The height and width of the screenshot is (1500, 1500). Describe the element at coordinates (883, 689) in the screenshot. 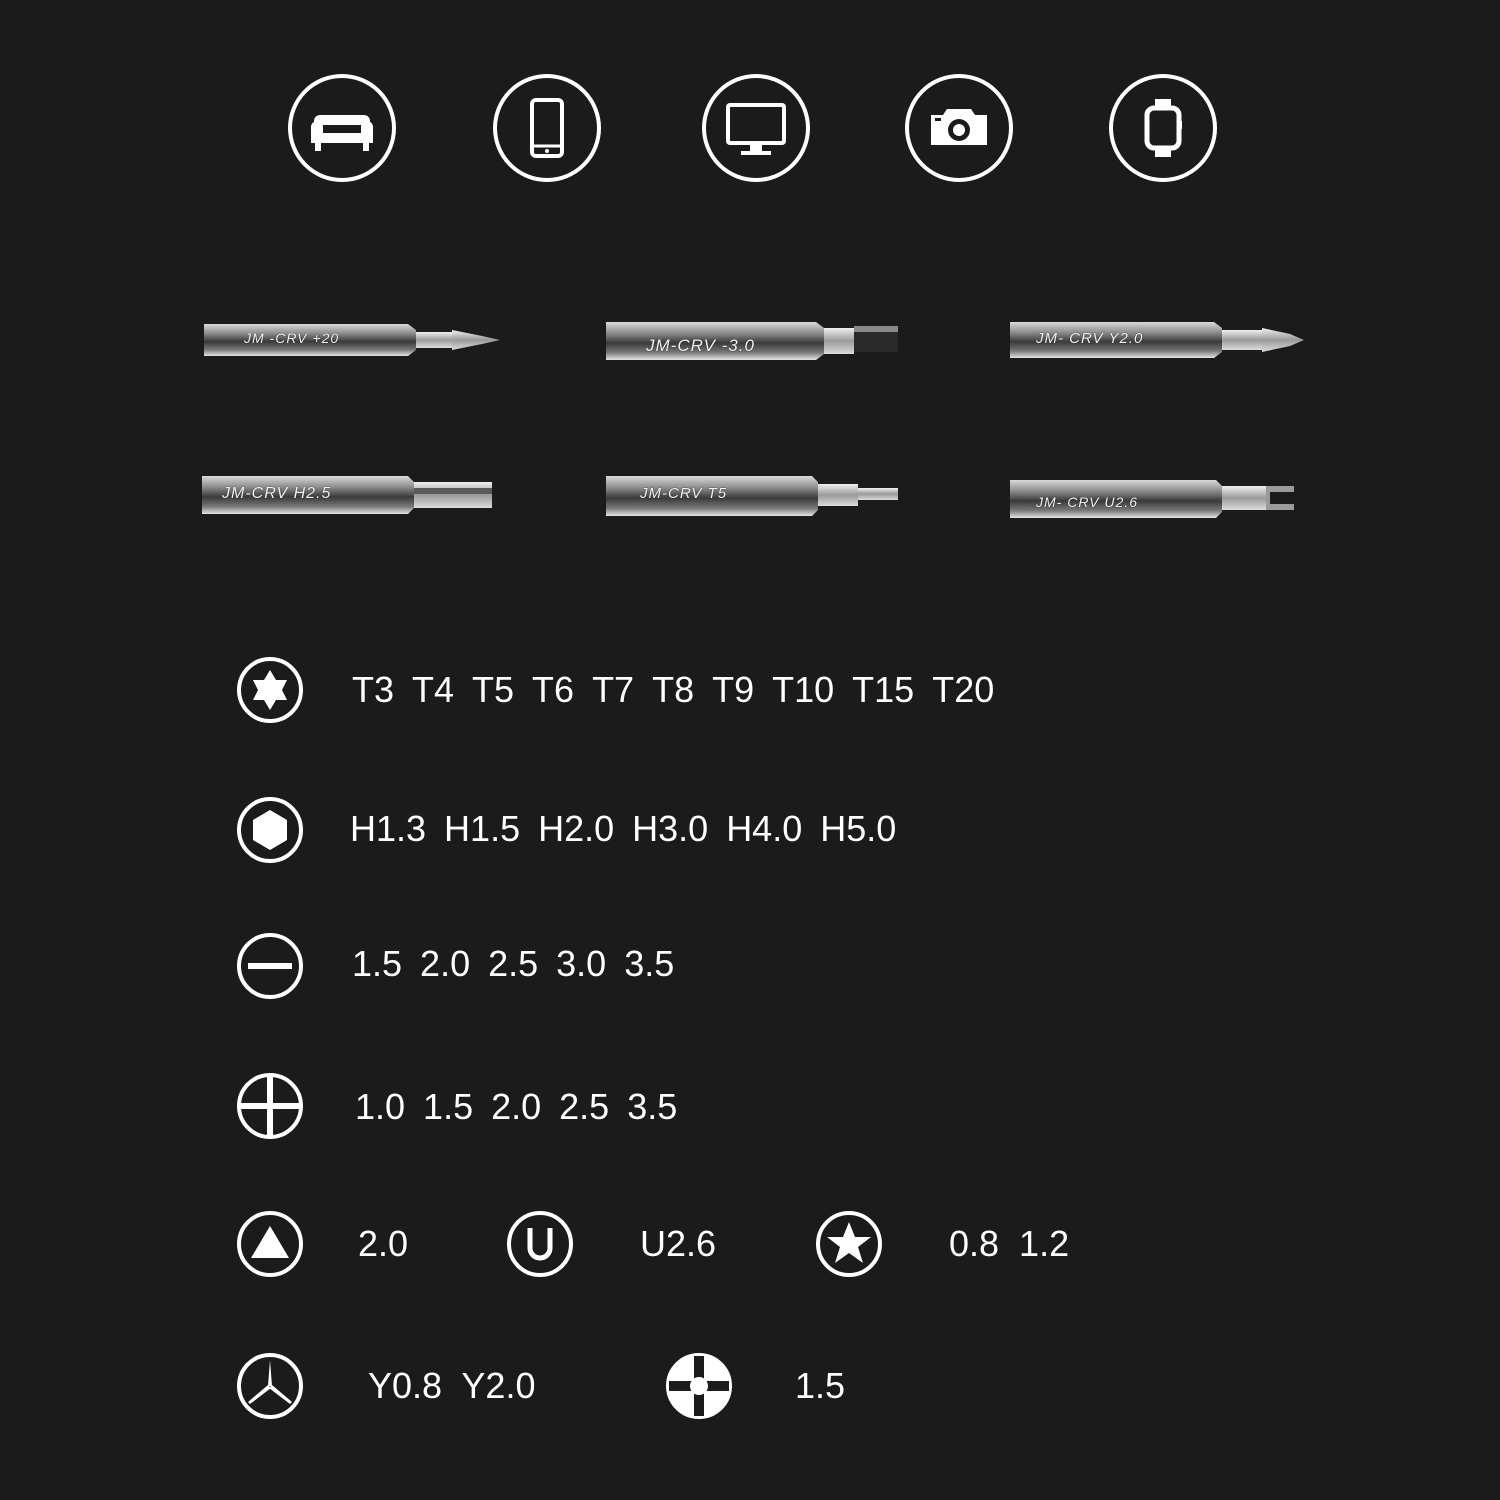

I see `size-label: T15` at that location.